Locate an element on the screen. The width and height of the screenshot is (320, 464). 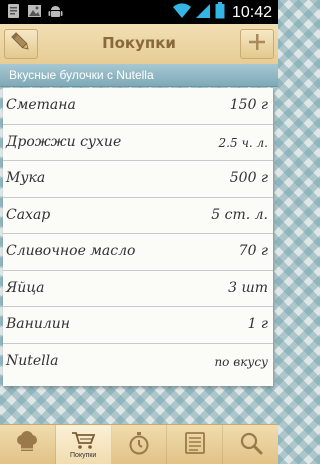
ingredient-row: Сахар 5 ст. л. is located at coordinates (138, 216).